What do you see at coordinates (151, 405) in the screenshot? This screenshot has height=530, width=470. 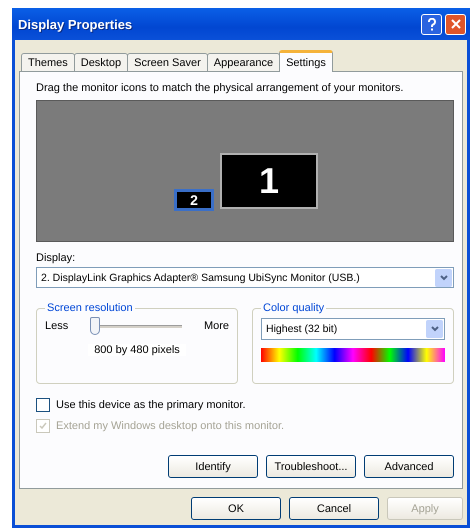 I see `checkbox-label: Use this device as the primary monitor.` at bounding box center [151, 405].